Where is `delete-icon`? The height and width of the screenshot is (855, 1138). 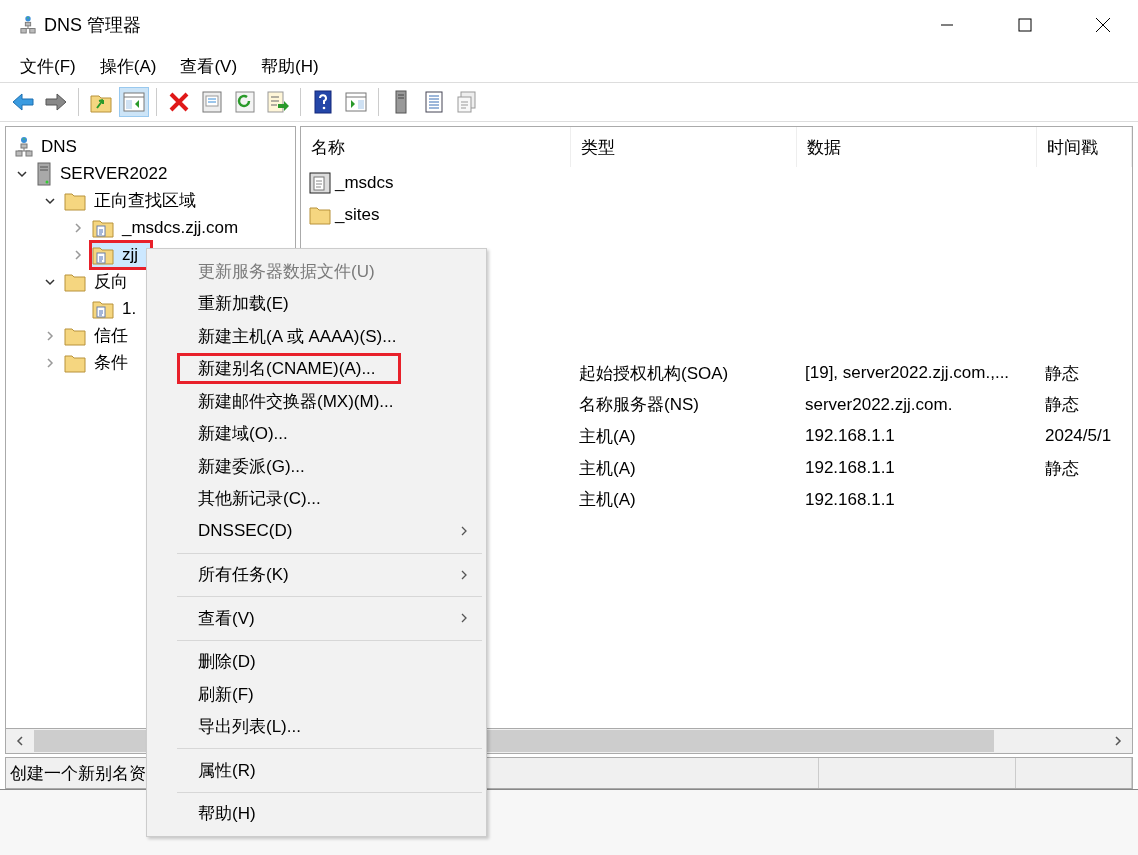 delete-icon is located at coordinates (179, 102).